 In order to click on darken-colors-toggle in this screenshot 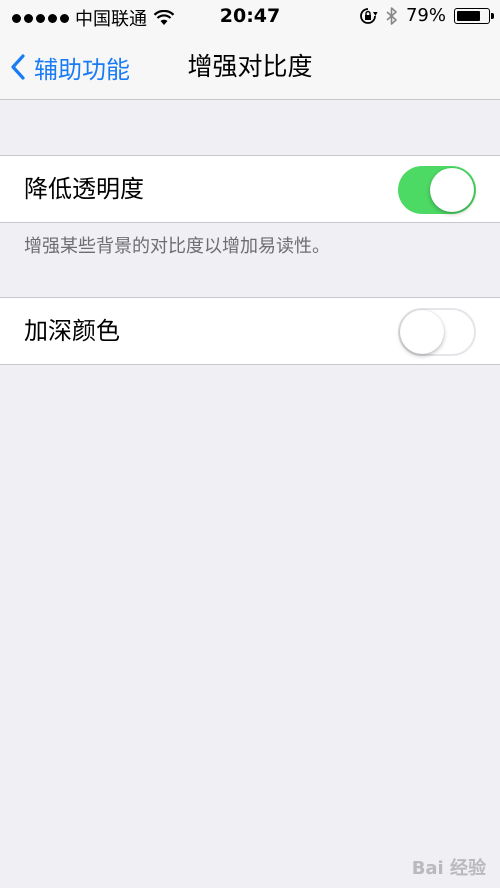, I will do `click(437, 332)`.